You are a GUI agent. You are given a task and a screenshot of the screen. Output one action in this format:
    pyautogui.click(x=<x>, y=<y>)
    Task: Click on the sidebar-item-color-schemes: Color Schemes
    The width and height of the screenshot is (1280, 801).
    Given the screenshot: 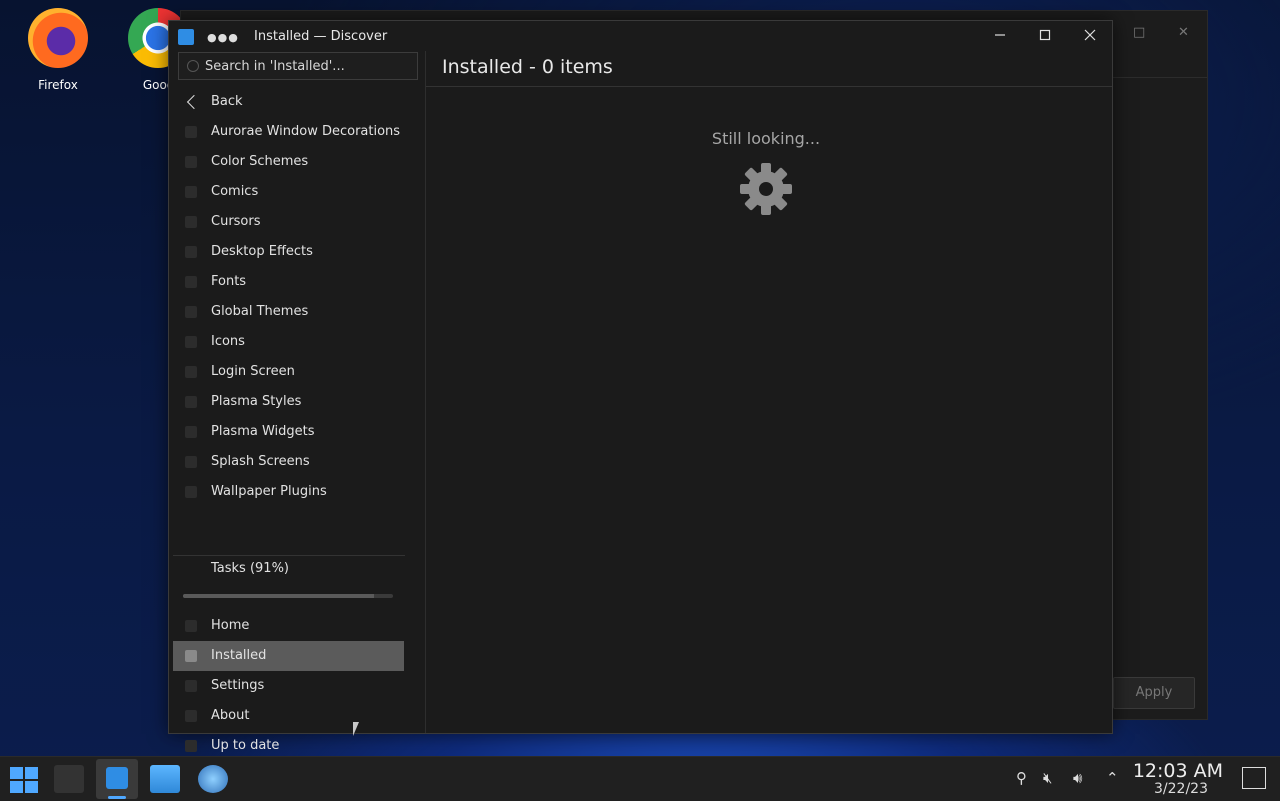 What is the action you would take?
    pyautogui.click(x=291, y=162)
    